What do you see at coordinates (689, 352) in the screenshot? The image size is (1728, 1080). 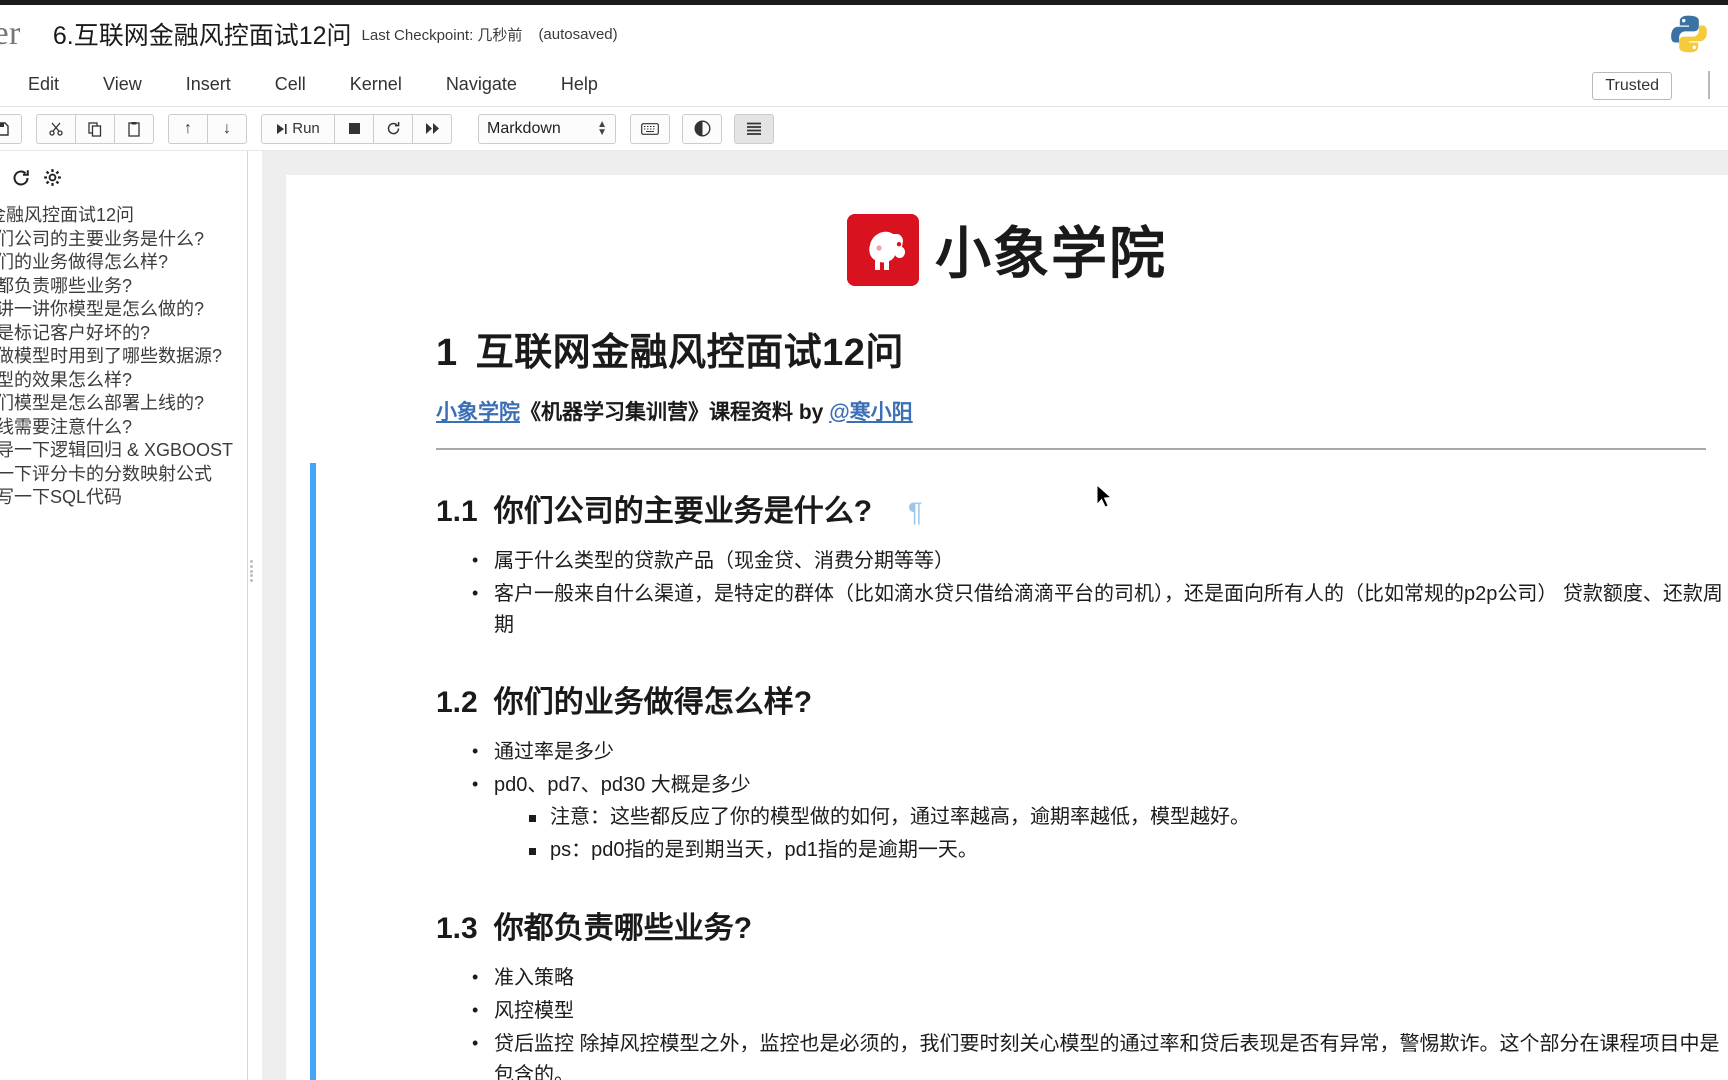 I see `page-title-text: 互联网金融风控面试12问` at bounding box center [689, 352].